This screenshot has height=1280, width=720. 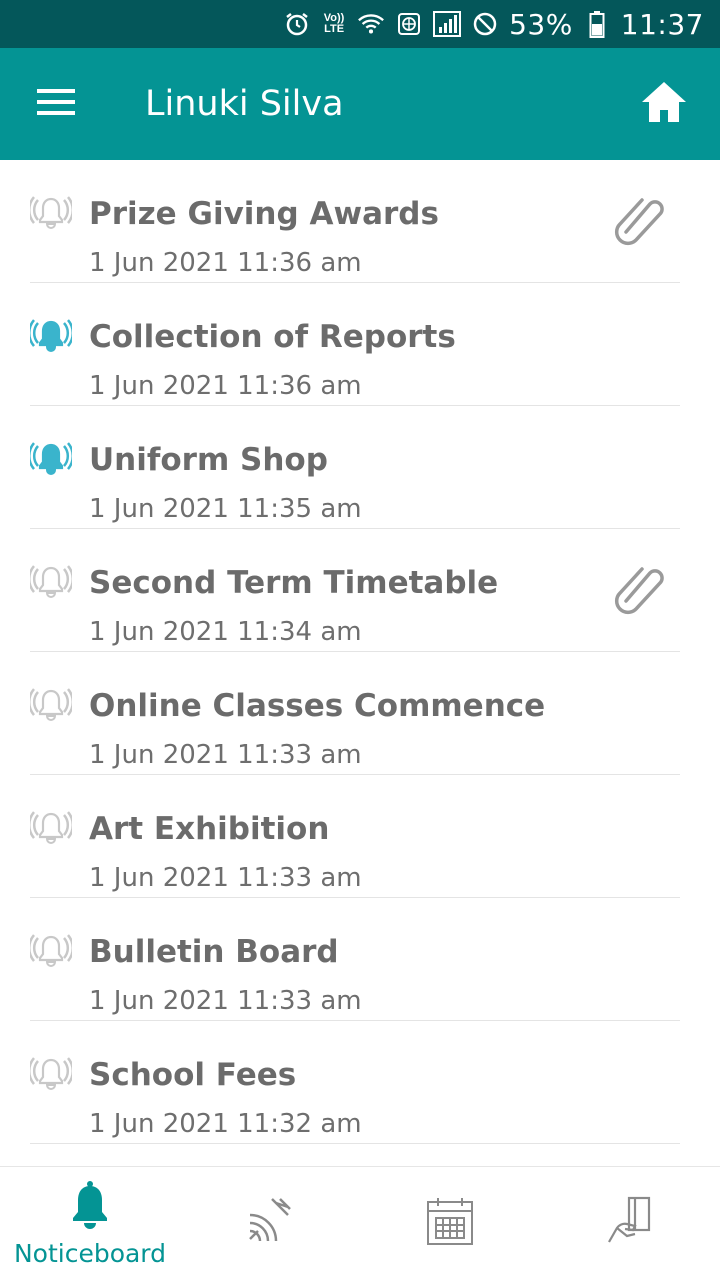 What do you see at coordinates (209, 829) in the screenshot?
I see `notice-title: Art Exhibition` at bounding box center [209, 829].